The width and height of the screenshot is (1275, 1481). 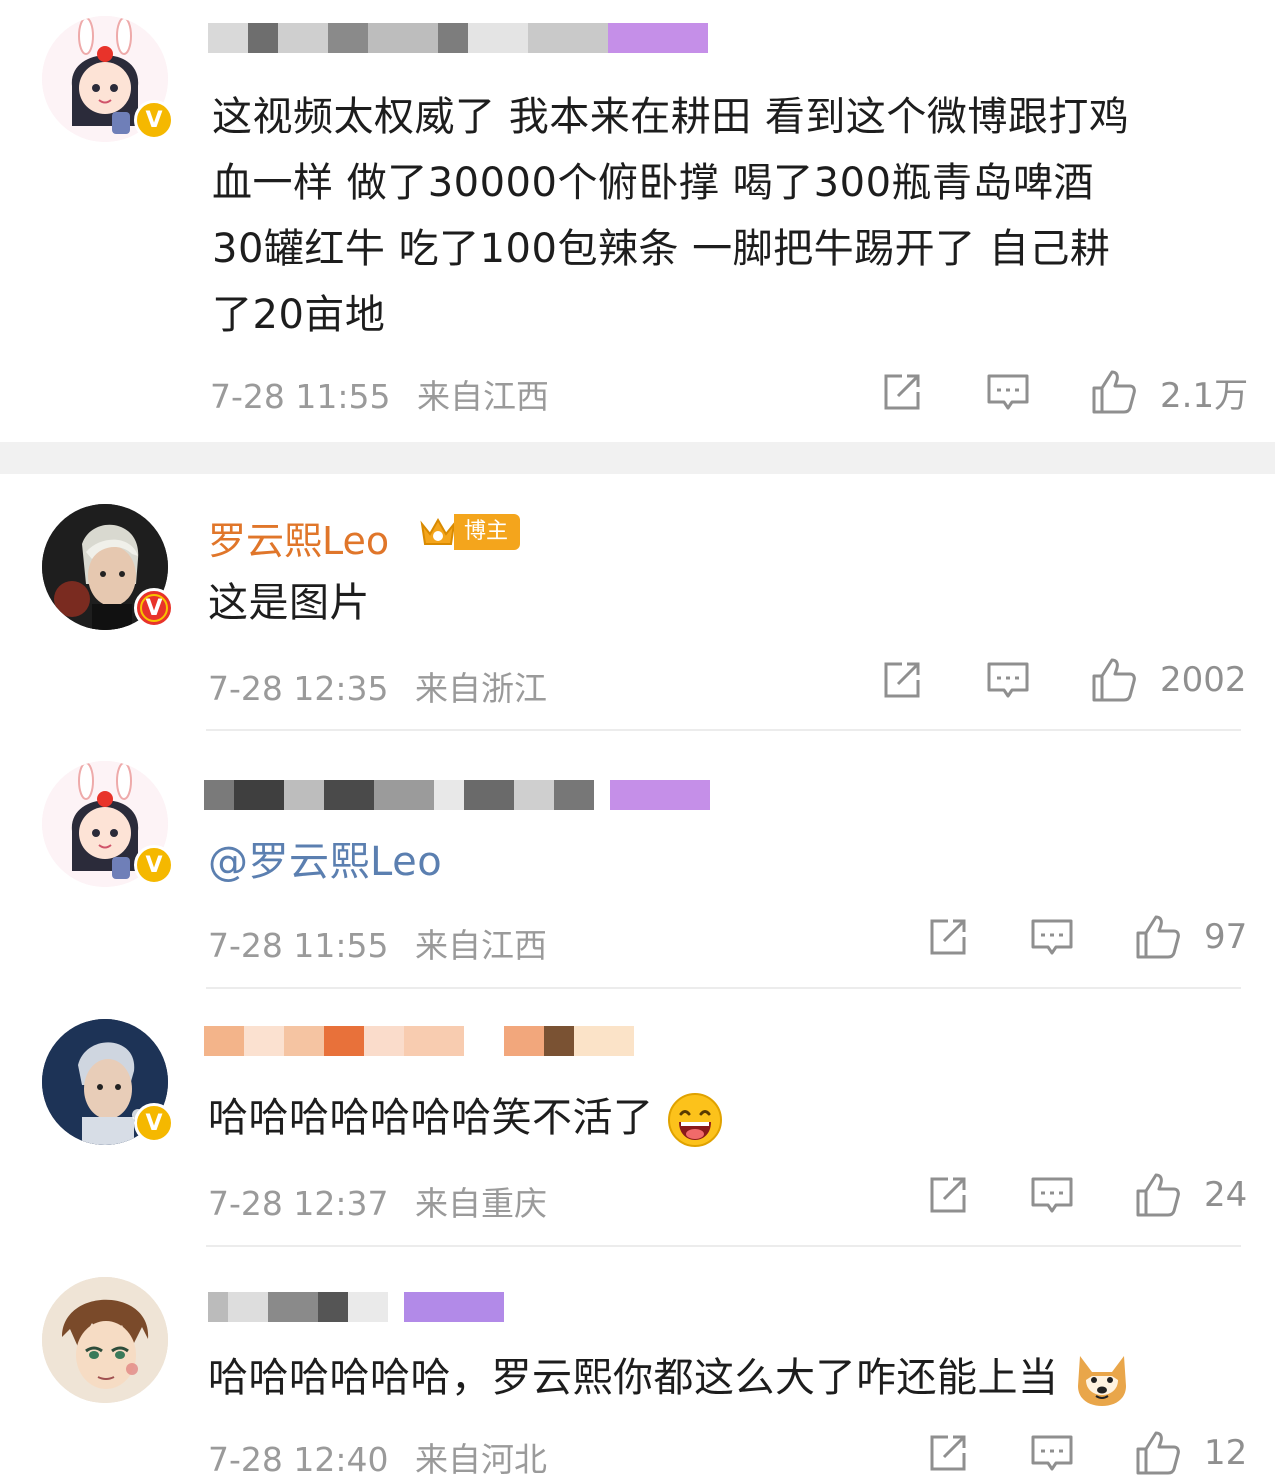 What do you see at coordinates (1086, 1195) in the screenshot?
I see `comment-actions: 24` at bounding box center [1086, 1195].